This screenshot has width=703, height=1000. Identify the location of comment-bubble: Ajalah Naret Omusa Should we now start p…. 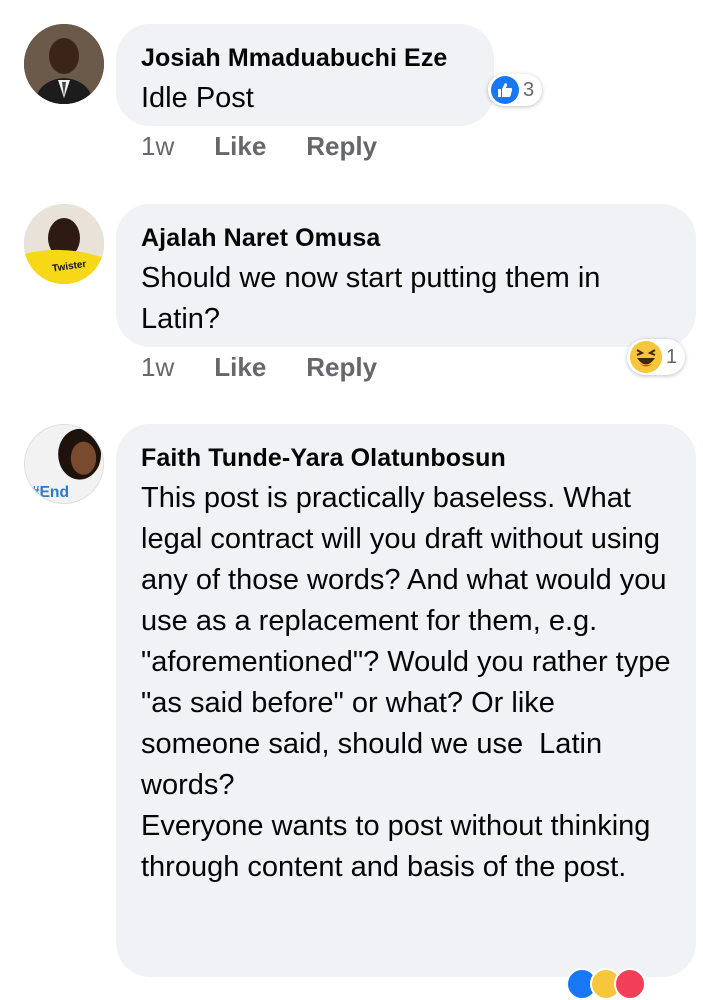
(406, 275).